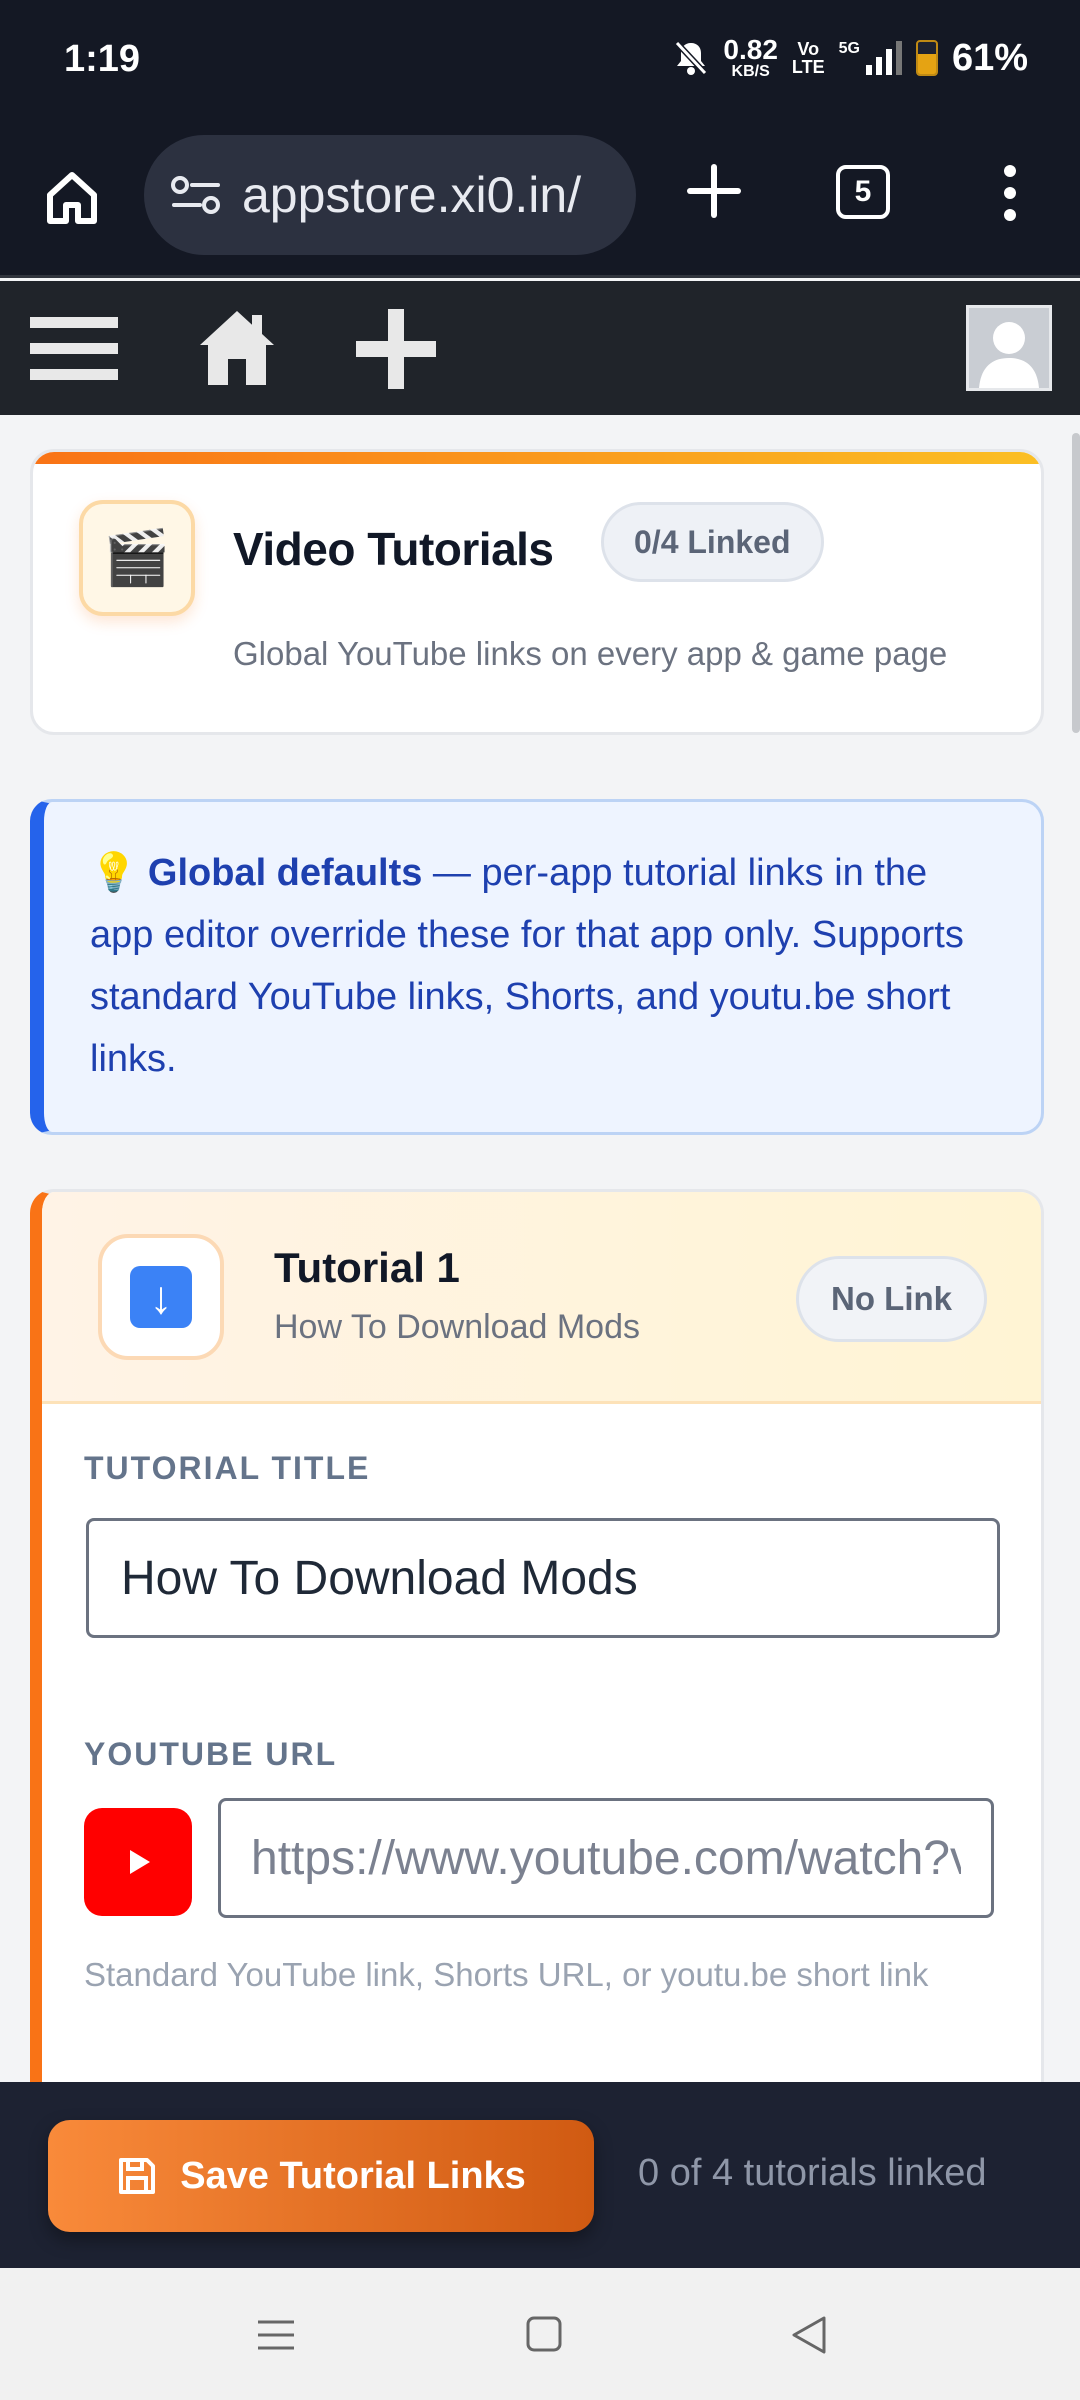 The image size is (1080, 2400). What do you see at coordinates (714, 191) in the screenshot?
I see `new-tab-icon` at bounding box center [714, 191].